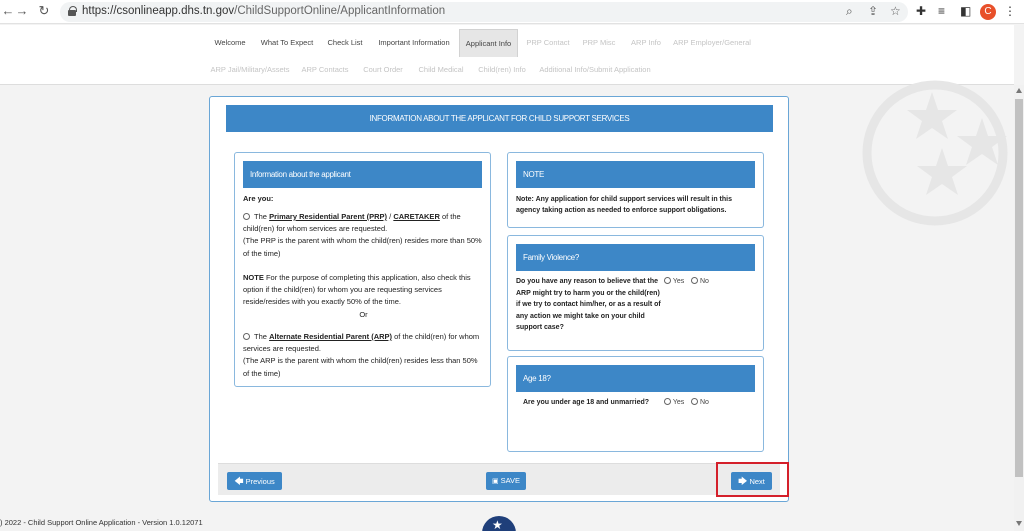  I want to click on lock-icon, so click(72, 11).